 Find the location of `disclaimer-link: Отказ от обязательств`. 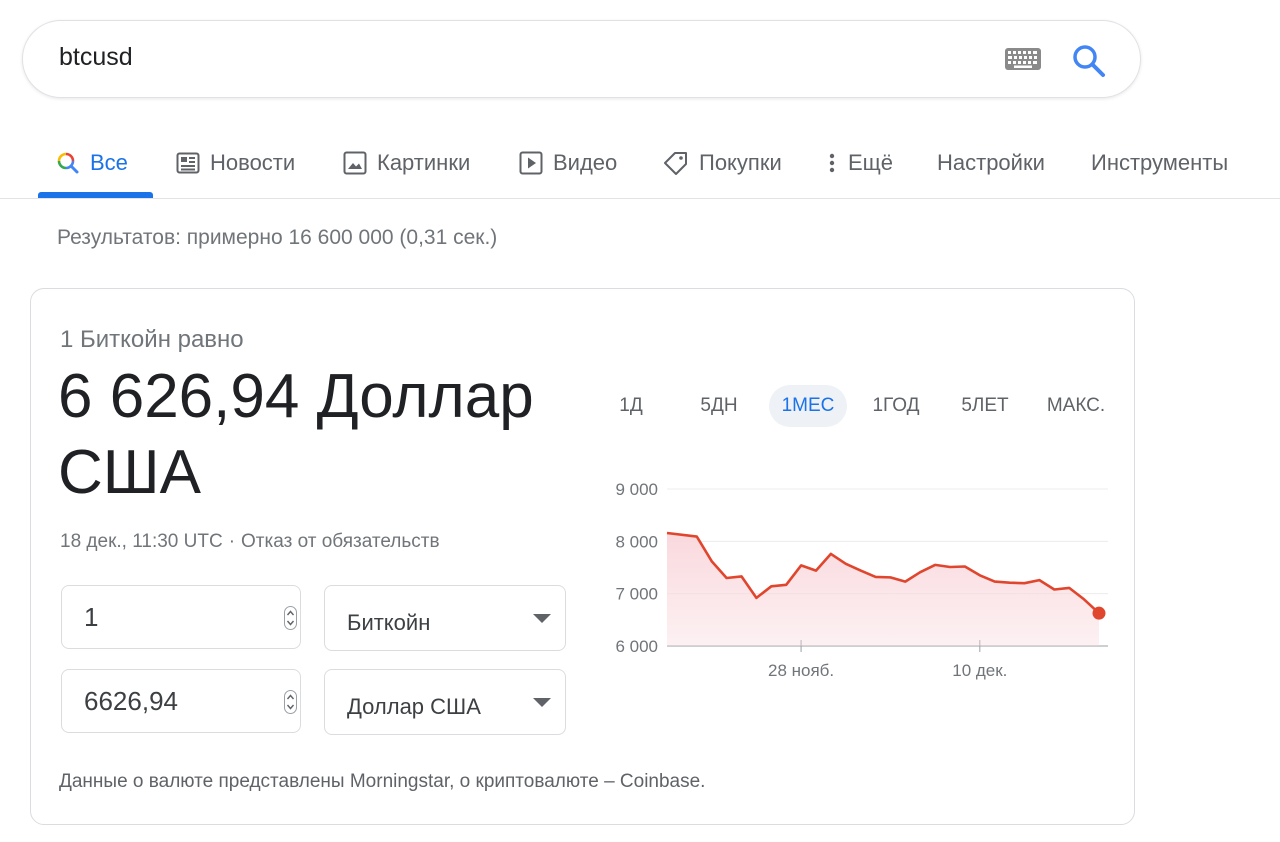

disclaimer-link: Отказ от обязательств is located at coordinates (340, 541).